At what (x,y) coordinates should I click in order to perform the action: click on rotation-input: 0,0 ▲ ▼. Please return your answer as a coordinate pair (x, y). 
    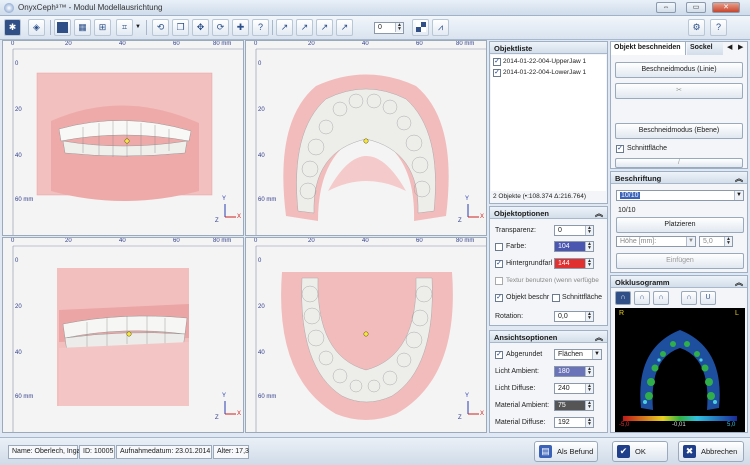
    Looking at the image, I should click on (574, 316).